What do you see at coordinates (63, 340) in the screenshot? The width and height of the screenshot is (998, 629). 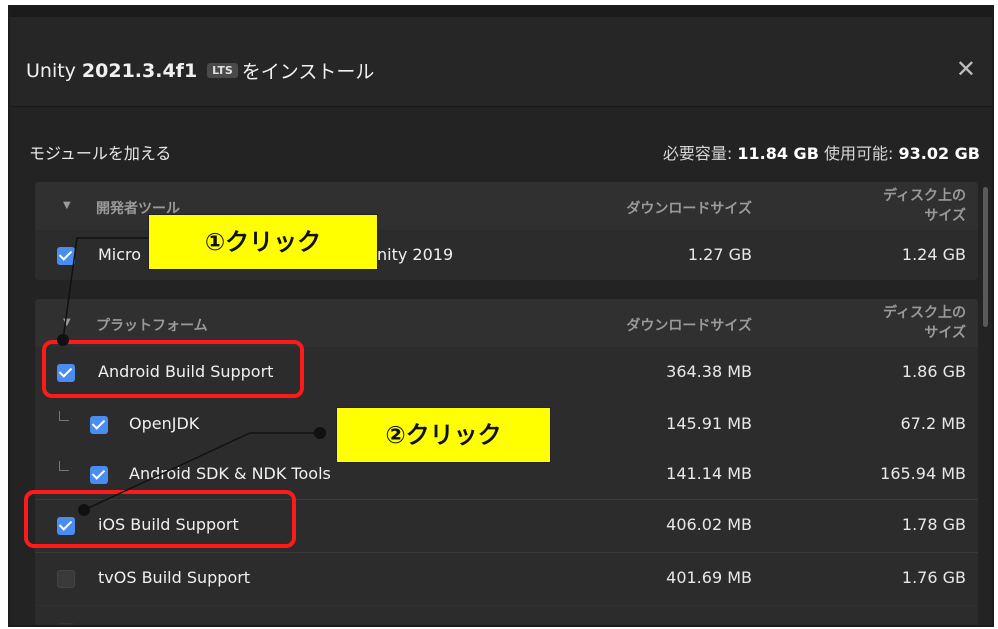 I see `connector-dot-1b` at bounding box center [63, 340].